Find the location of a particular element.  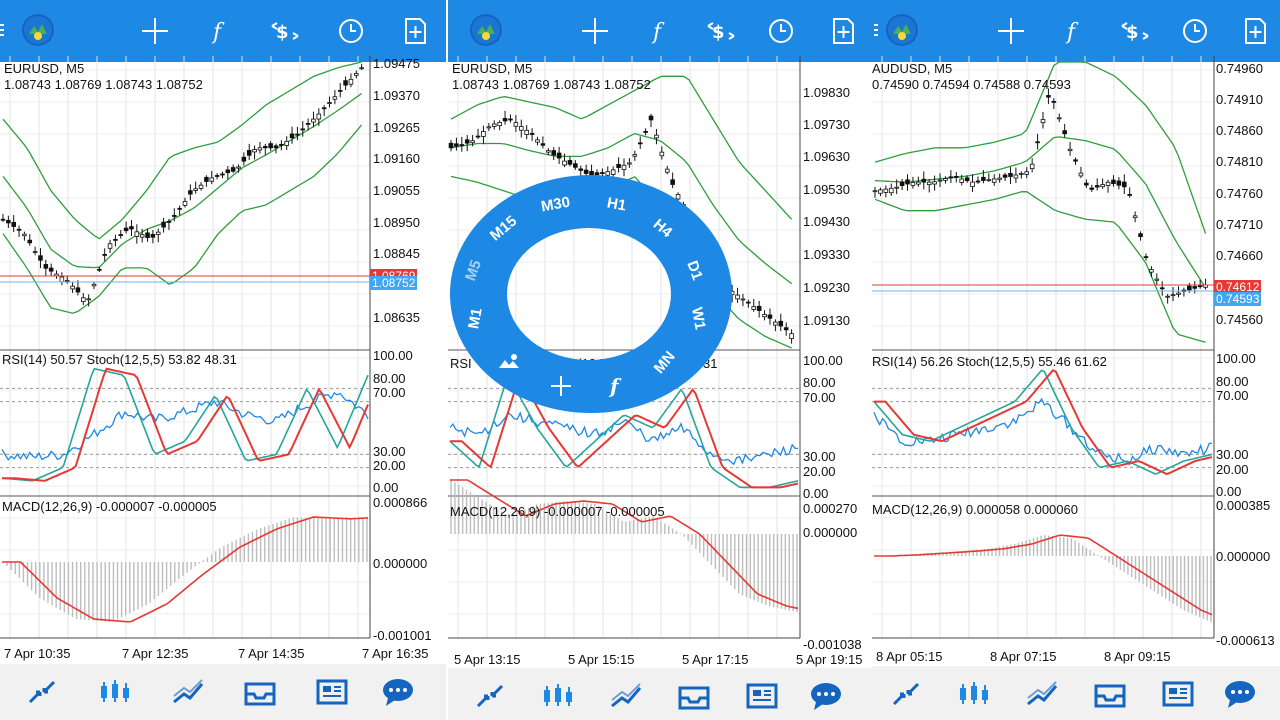

crosshair-tool-icon is located at coordinates (561, 386).